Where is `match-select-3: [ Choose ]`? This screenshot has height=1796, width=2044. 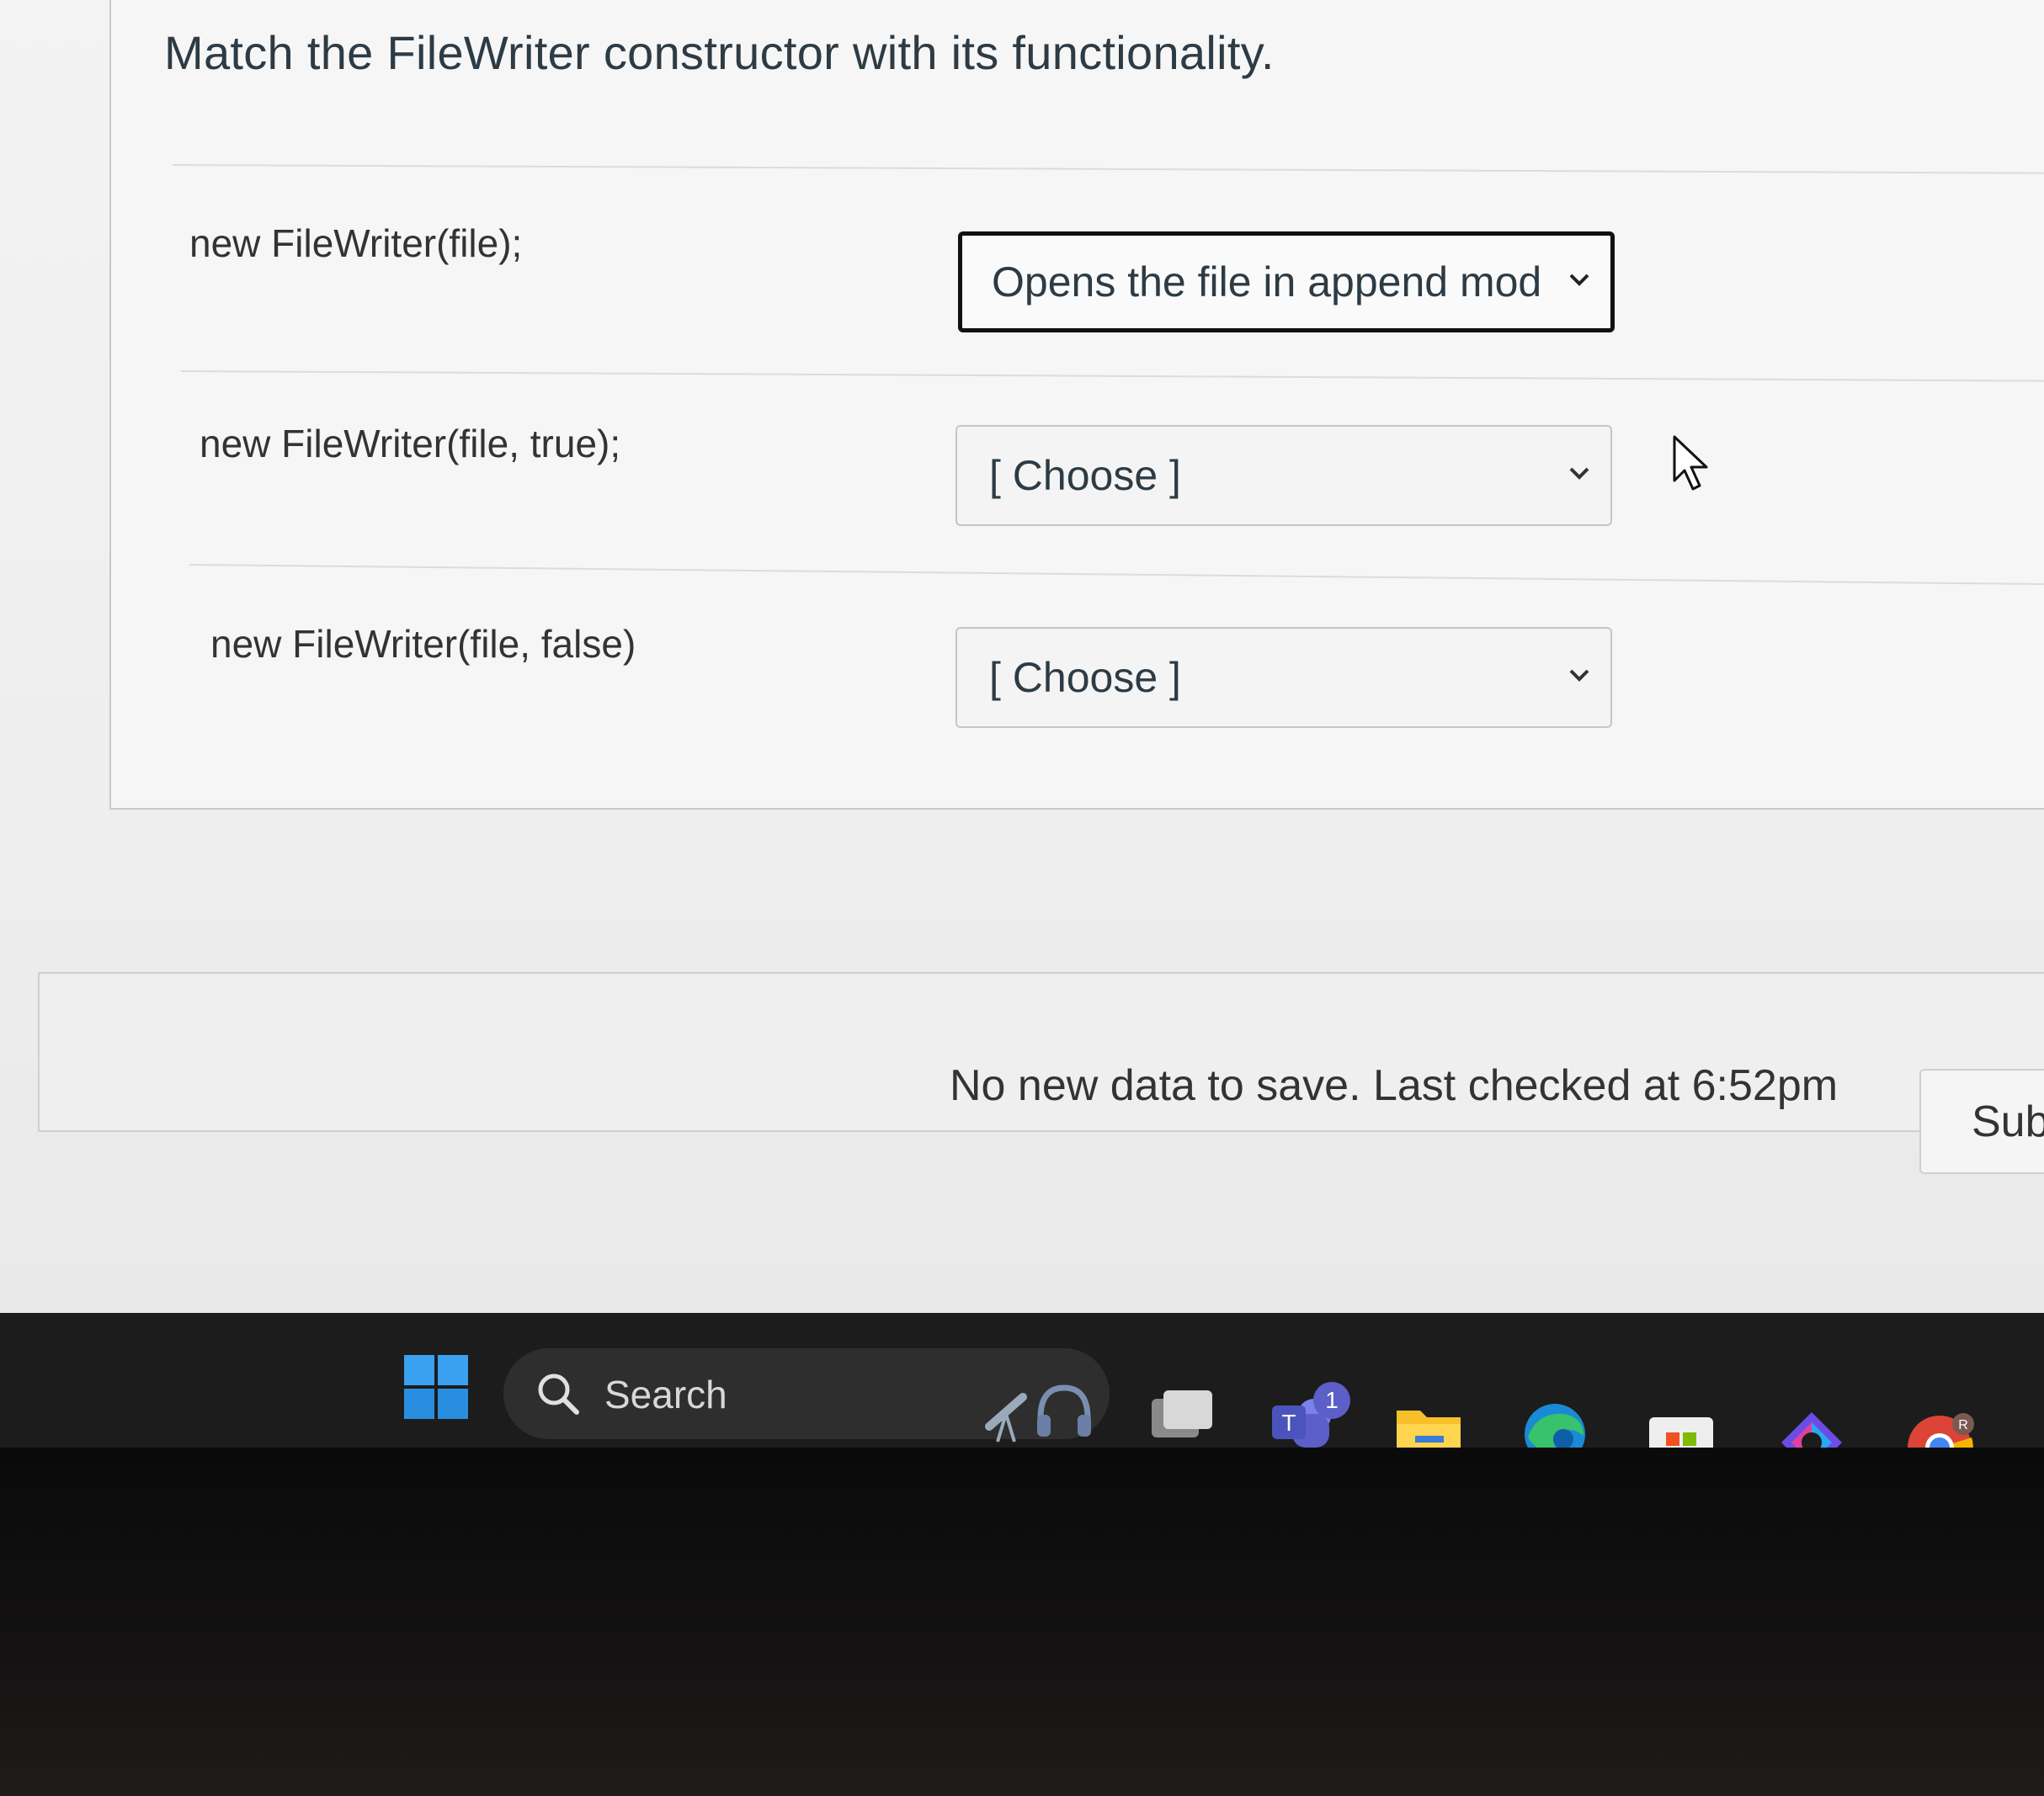
match-select-3: [ Choose ] is located at coordinates (1283, 677).